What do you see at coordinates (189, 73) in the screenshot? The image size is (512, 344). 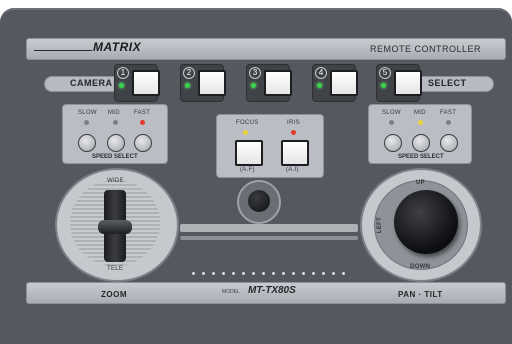 I see `camera-2-number: 2` at bounding box center [189, 73].